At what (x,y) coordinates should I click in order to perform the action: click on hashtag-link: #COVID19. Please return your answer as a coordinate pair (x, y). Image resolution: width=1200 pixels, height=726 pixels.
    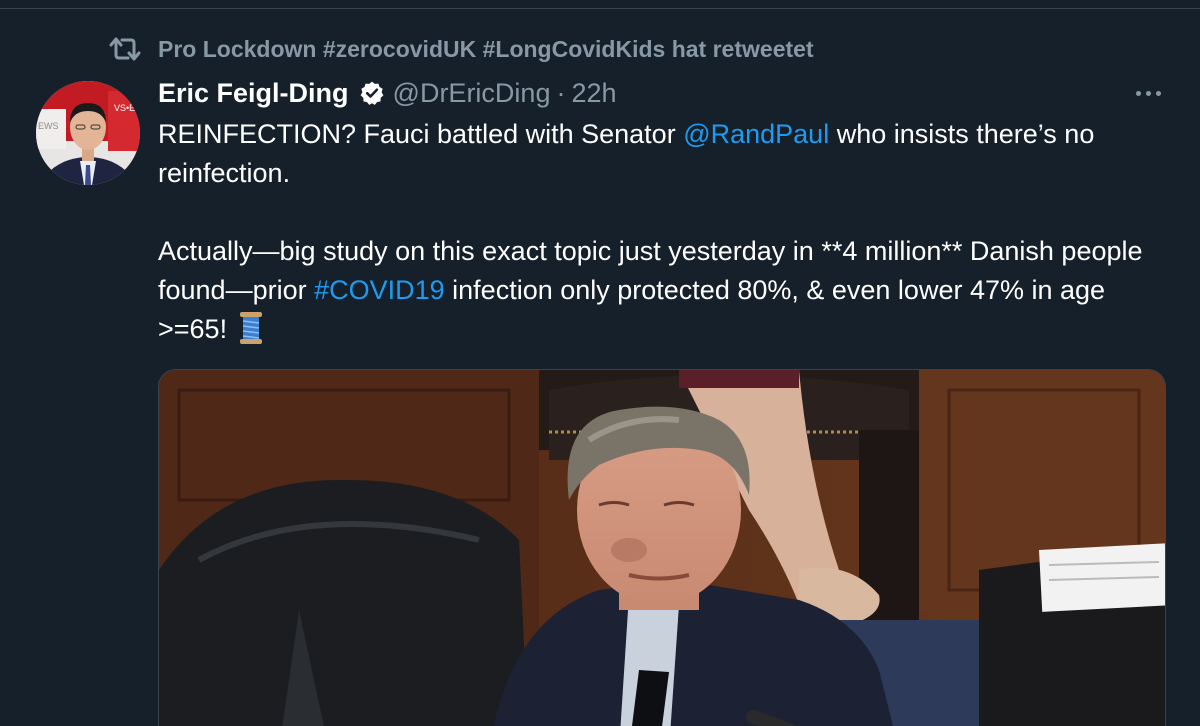
    Looking at the image, I should click on (379, 290).